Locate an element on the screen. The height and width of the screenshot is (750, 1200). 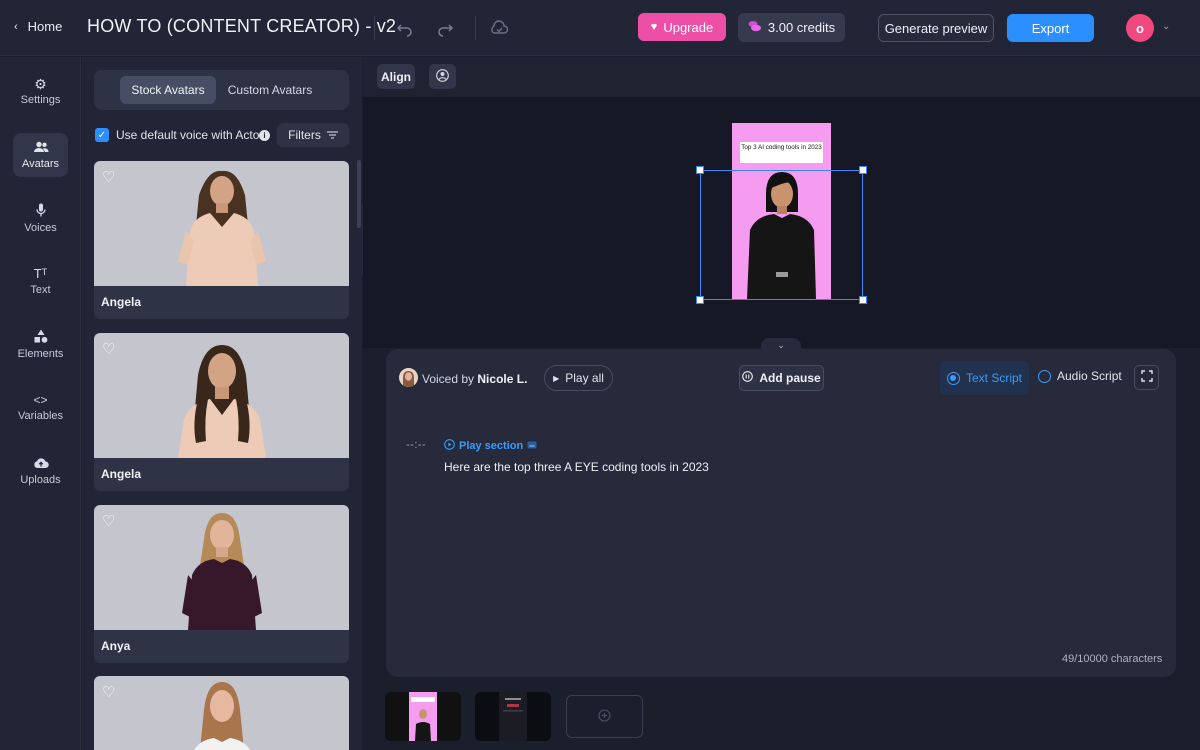
nav-label: Text is located at coordinates (40, 289).